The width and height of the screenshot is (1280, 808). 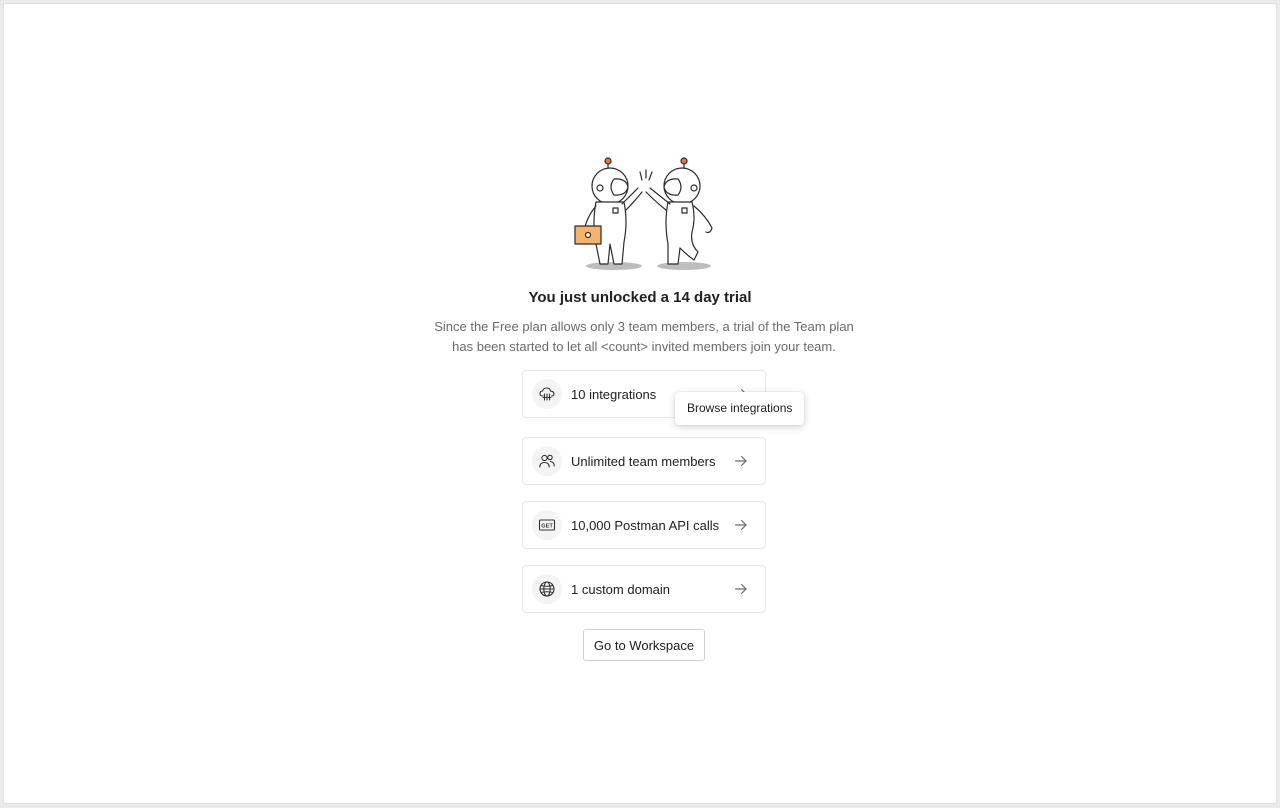 I want to click on go-to-workspace-button: Go to Workspace, so click(x=644, y=645).